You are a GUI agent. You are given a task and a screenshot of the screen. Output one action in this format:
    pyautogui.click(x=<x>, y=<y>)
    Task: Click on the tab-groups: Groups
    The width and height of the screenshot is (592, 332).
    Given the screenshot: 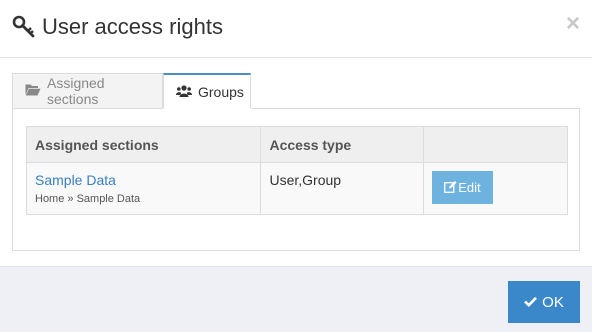 What is the action you would take?
    pyautogui.click(x=207, y=91)
    